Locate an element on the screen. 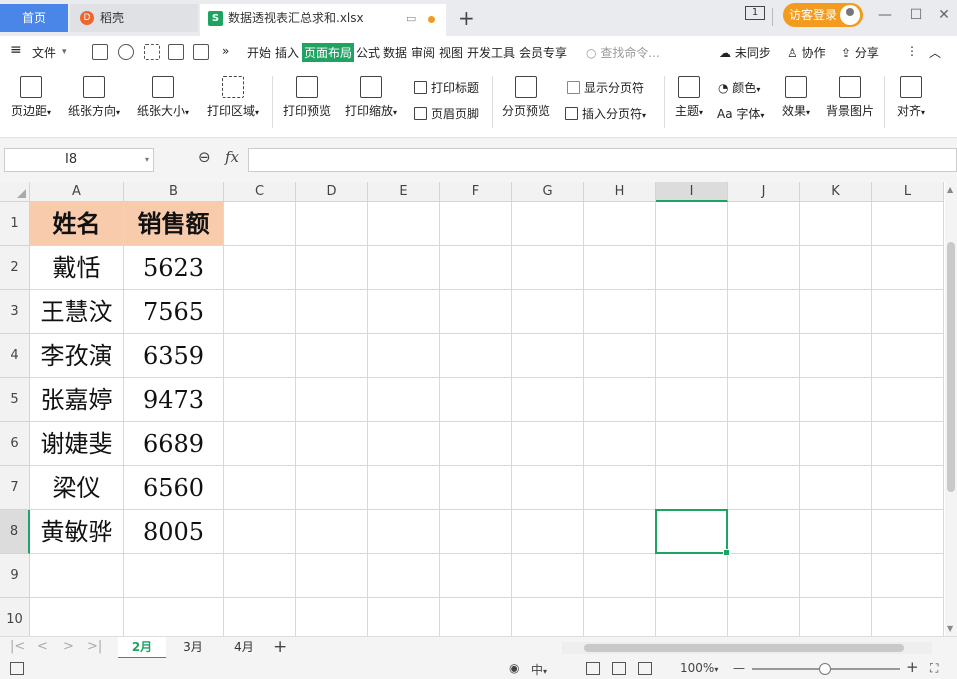 The width and height of the screenshot is (957, 679). cell-I3 is located at coordinates (692, 312).